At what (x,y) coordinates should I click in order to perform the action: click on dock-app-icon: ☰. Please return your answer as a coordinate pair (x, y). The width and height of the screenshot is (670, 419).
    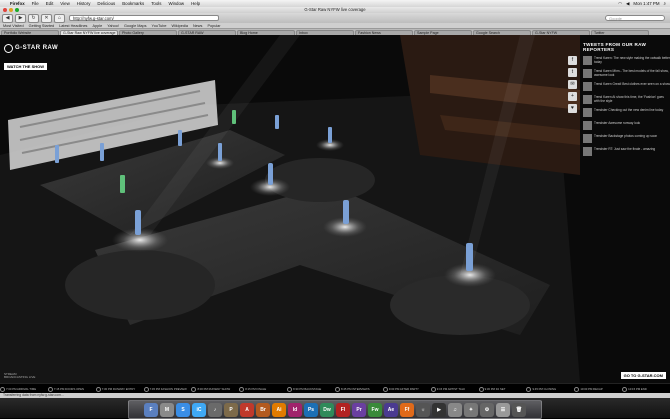
    Looking at the image, I should click on (503, 409).